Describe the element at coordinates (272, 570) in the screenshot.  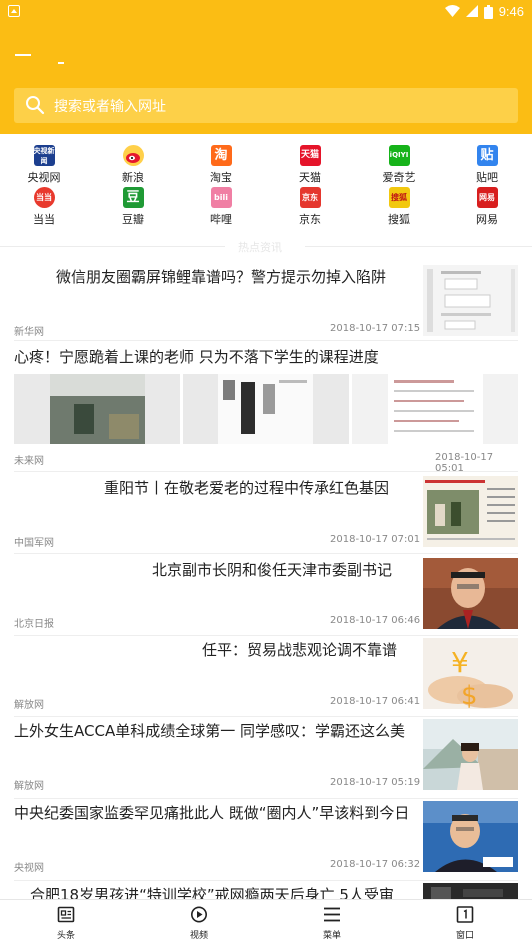
I see `news-title: 北京副市长阴和俊任天津市委副书记` at that location.